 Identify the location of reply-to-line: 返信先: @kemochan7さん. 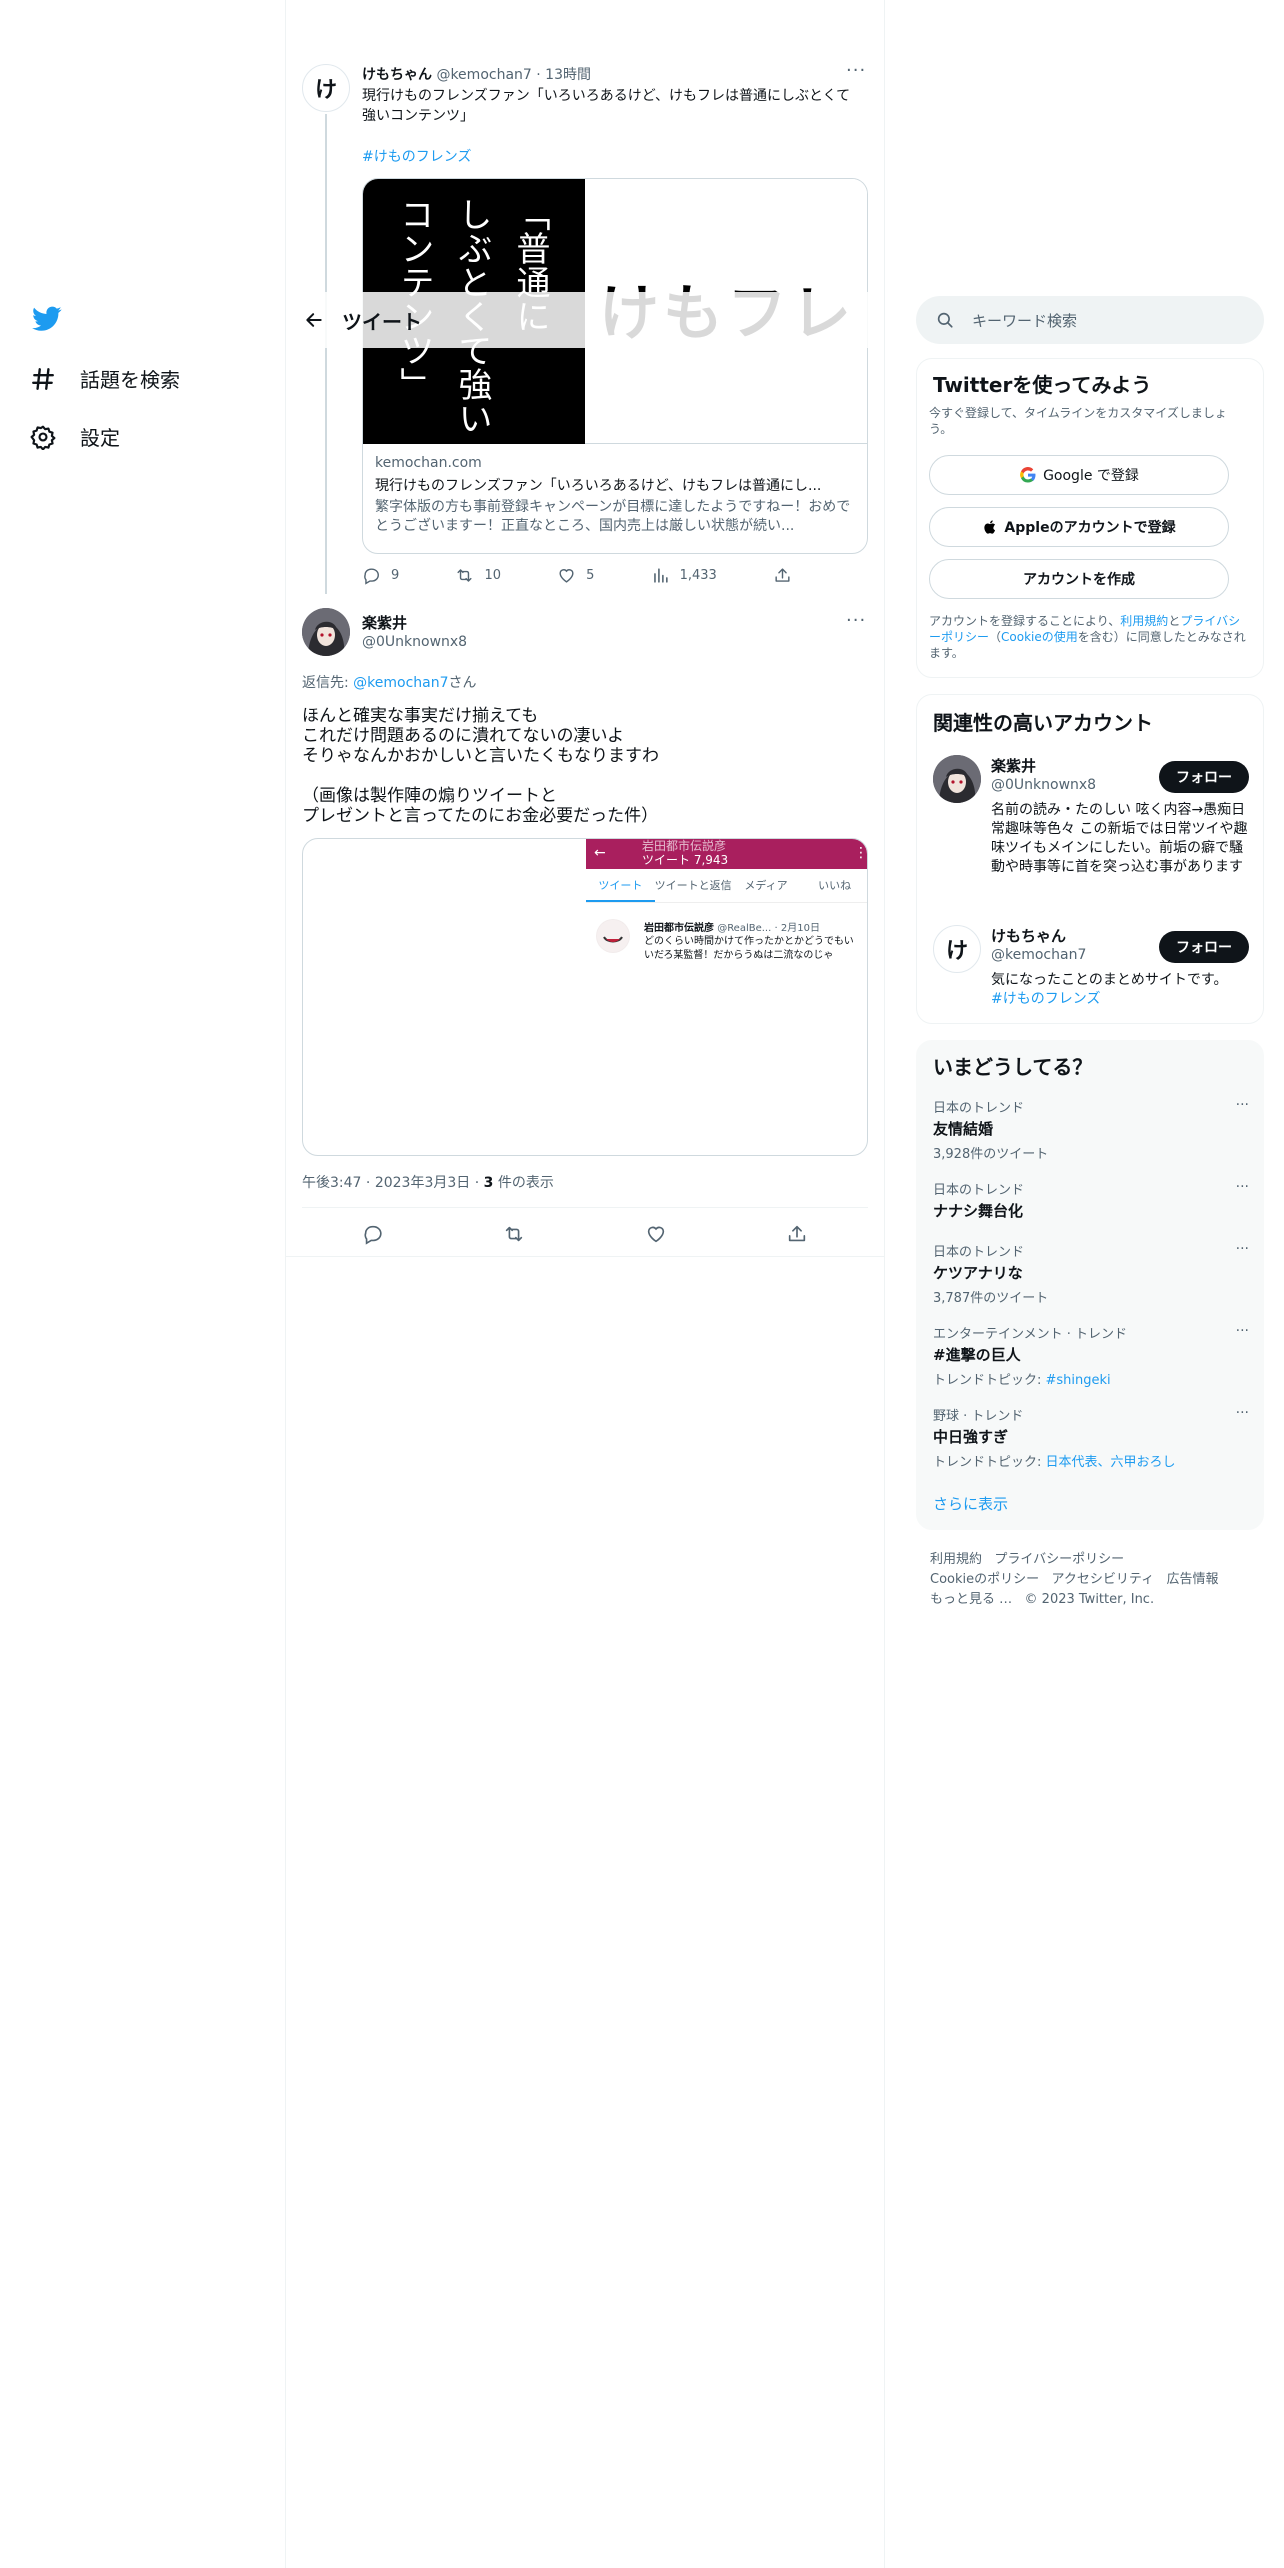
(389, 682).